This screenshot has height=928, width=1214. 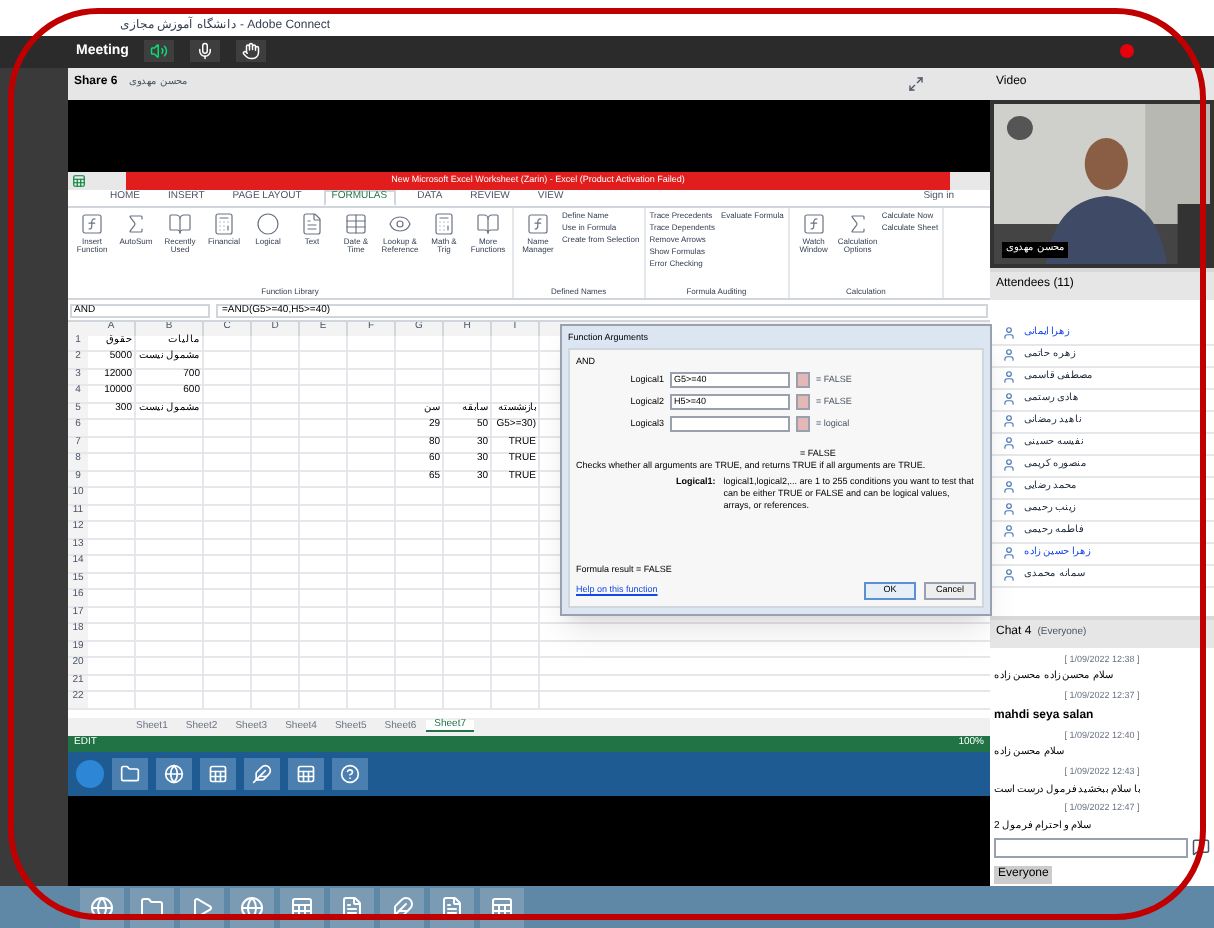 I want to click on argument-field, so click(x=730, y=424).